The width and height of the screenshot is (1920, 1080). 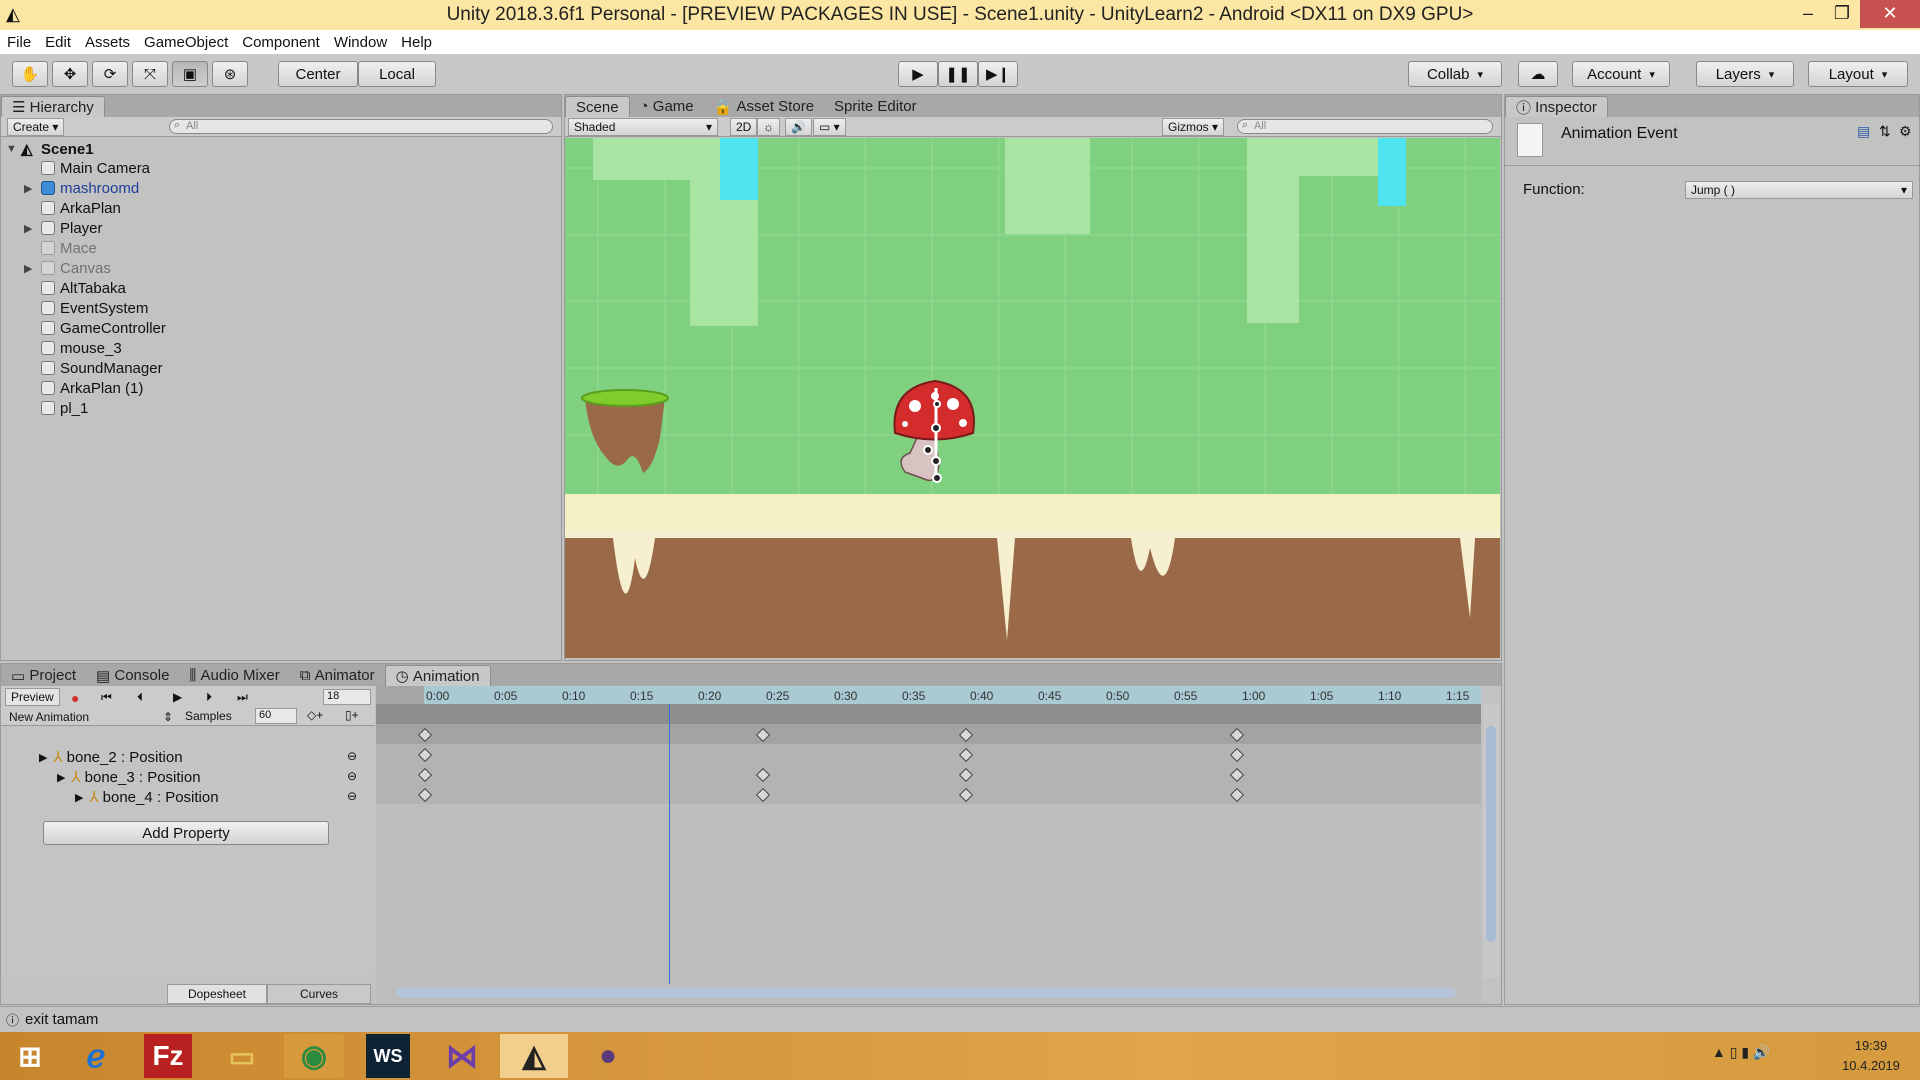 I want to click on scale-tool-icon: ⤧, so click(x=150, y=74).